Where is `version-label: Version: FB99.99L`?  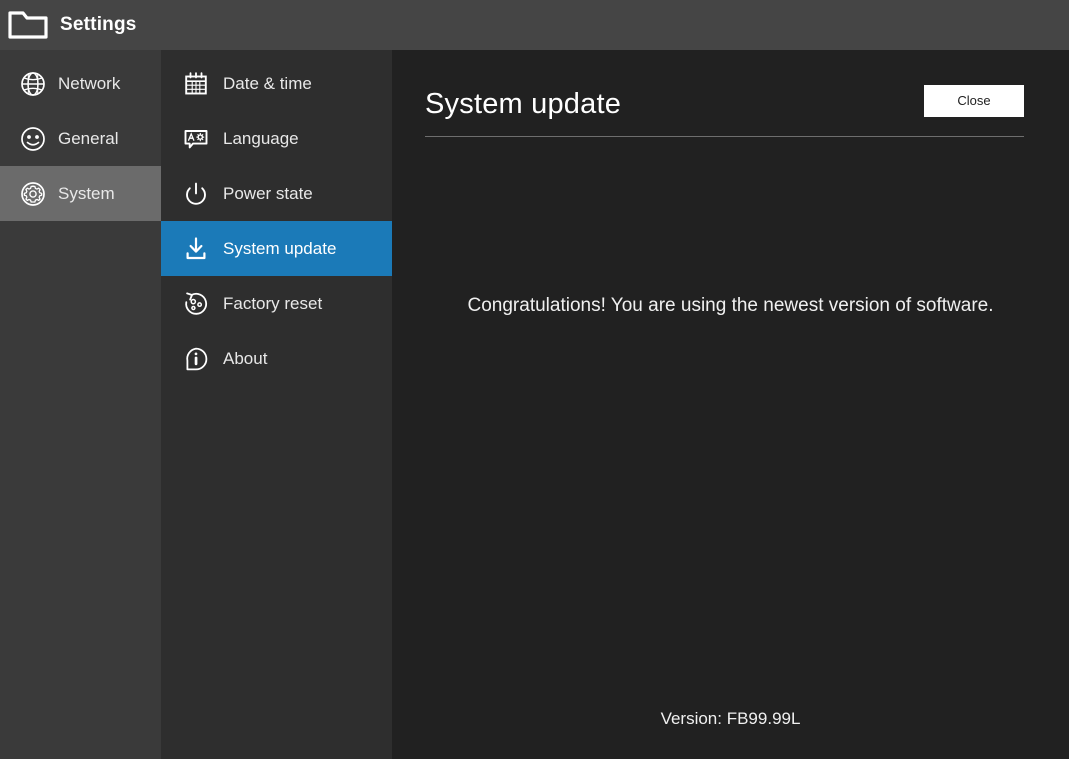 version-label: Version: FB99.99L is located at coordinates (730, 718).